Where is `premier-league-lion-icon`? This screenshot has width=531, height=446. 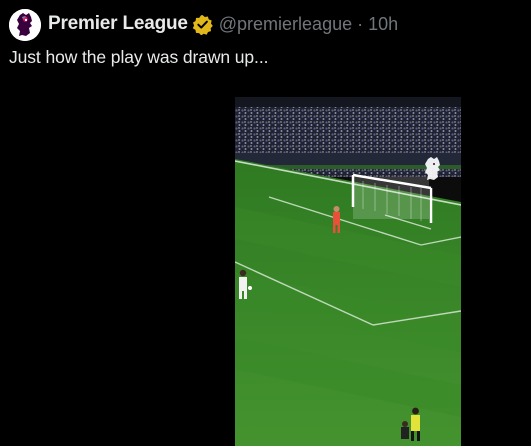 premier-league-lion-icon is located at coordinates (25, 25).